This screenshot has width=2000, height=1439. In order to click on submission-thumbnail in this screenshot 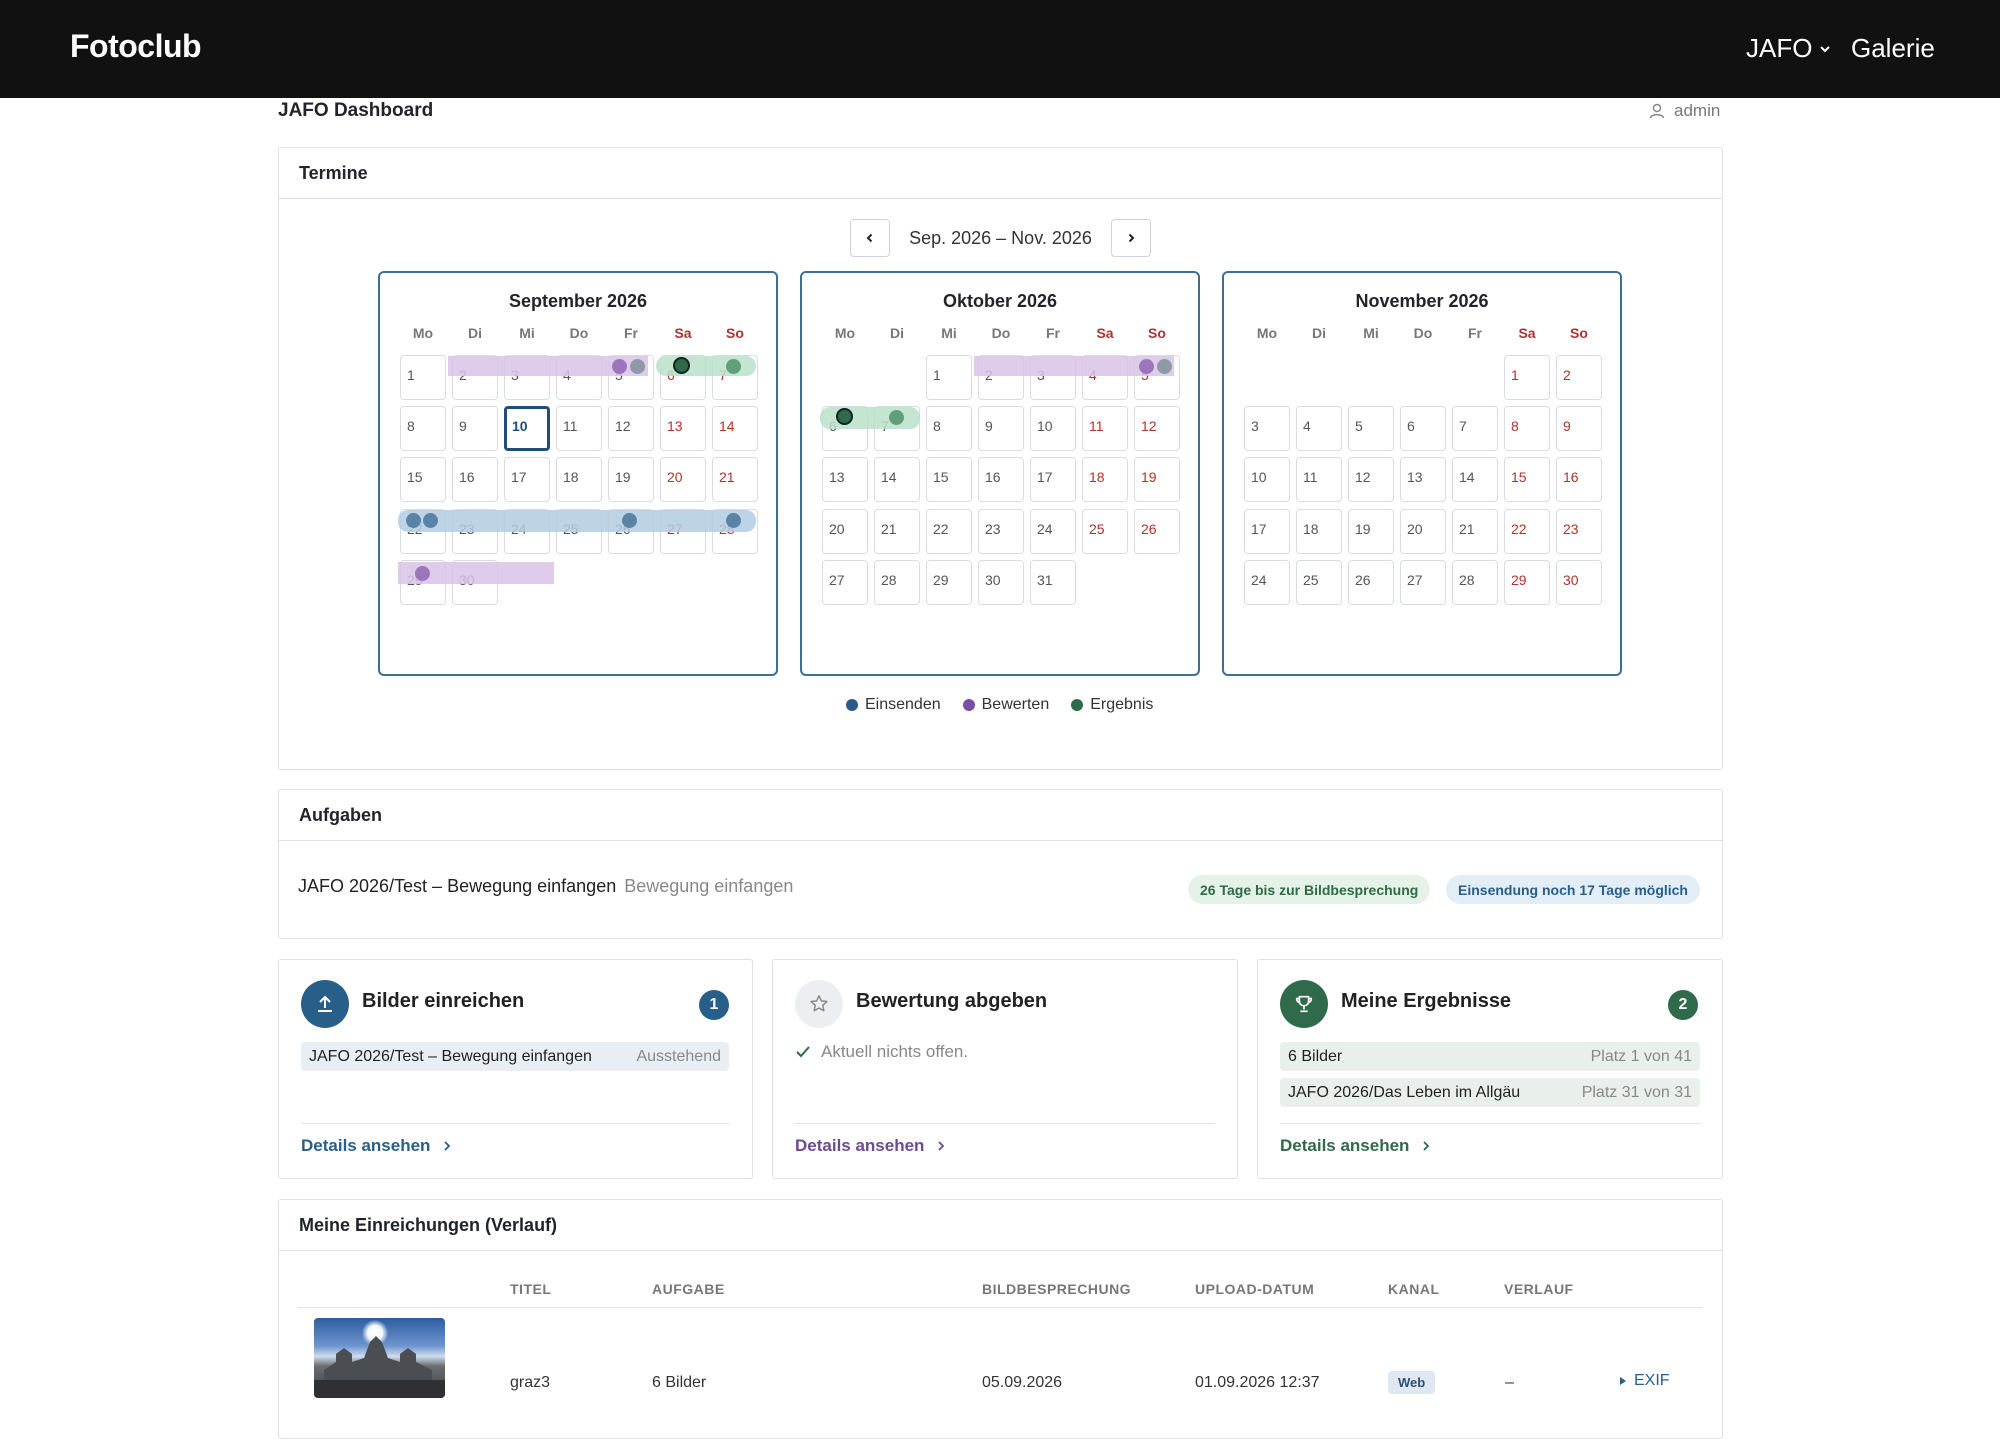, I will do `click(379, 1358)`.